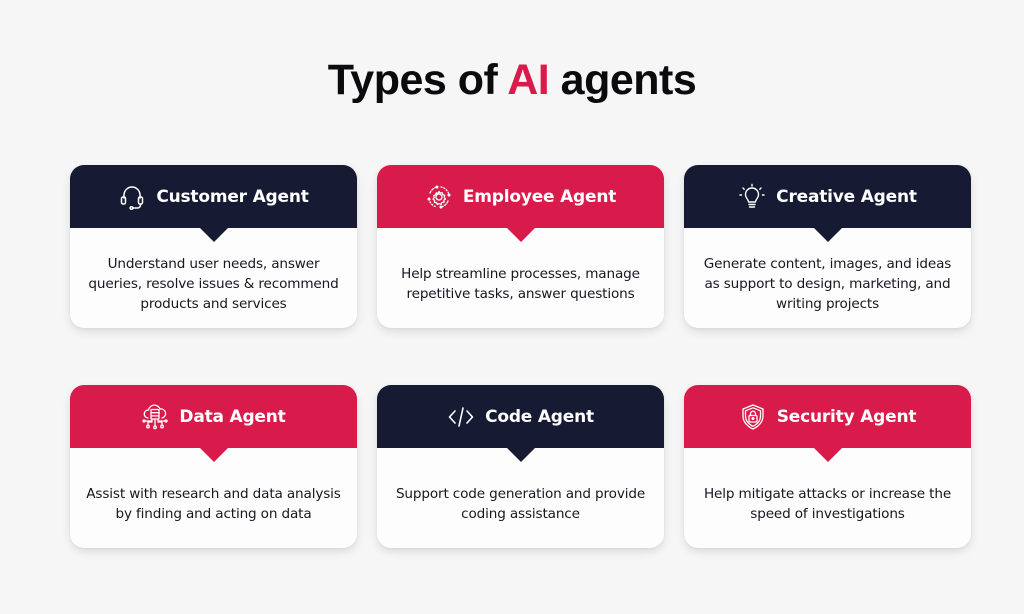 This screenshot has height=614, width=1024. I want to click on card-header: Creative Agent, so click(827, 203).